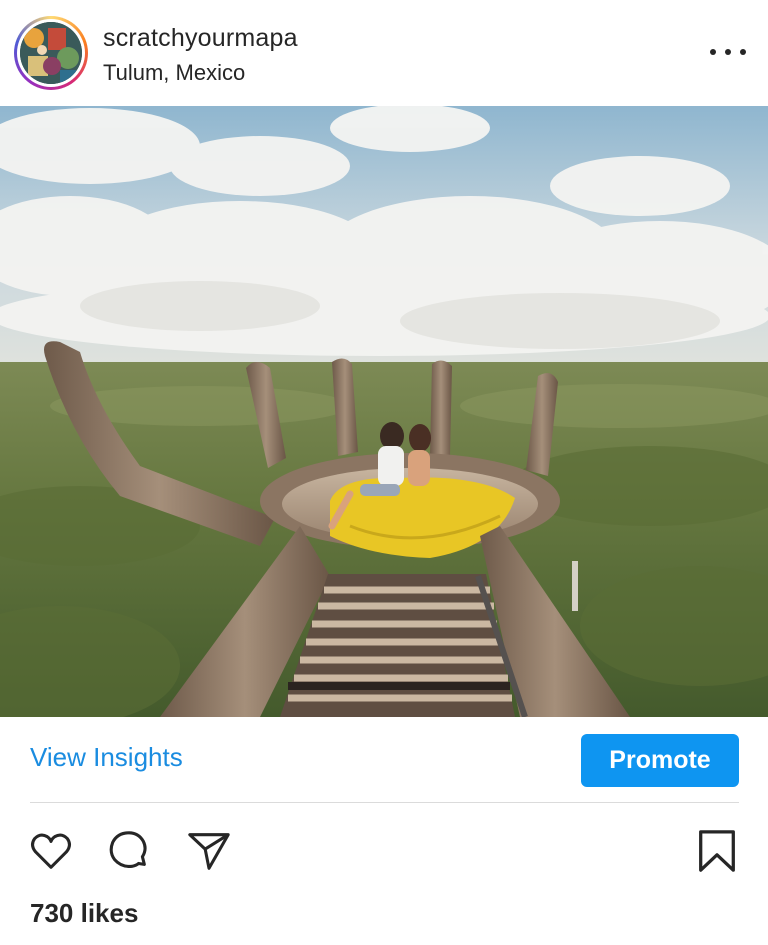 Image resolution: width=768 pixels, height=945 pixels. What do you see at coordinates (717, 851) in the screenshot?
I see `bookmark-icon` at bounding box center [717, 851].